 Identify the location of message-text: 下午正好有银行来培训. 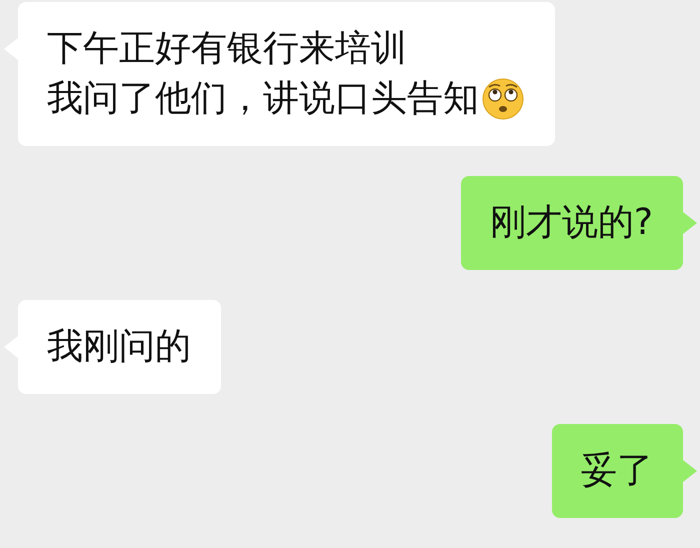
(227, 49).